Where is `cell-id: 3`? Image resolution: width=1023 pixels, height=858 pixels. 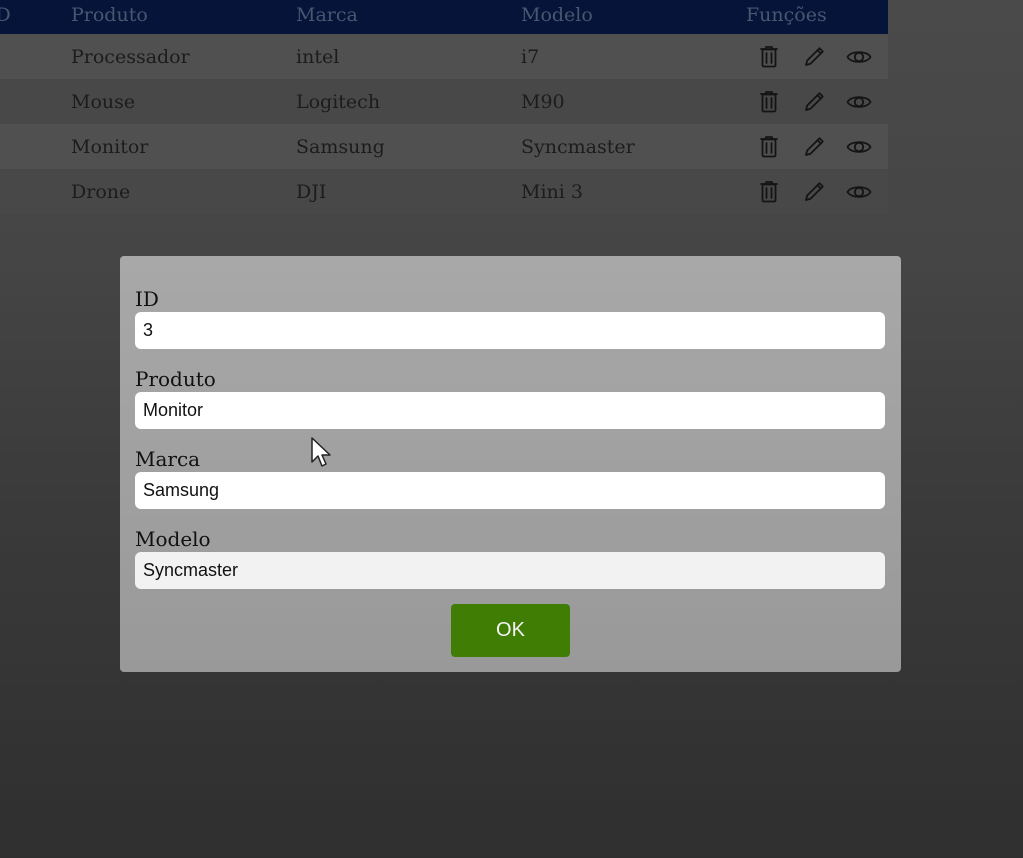 cell-id: 3 is located at coordinates (35, 146).